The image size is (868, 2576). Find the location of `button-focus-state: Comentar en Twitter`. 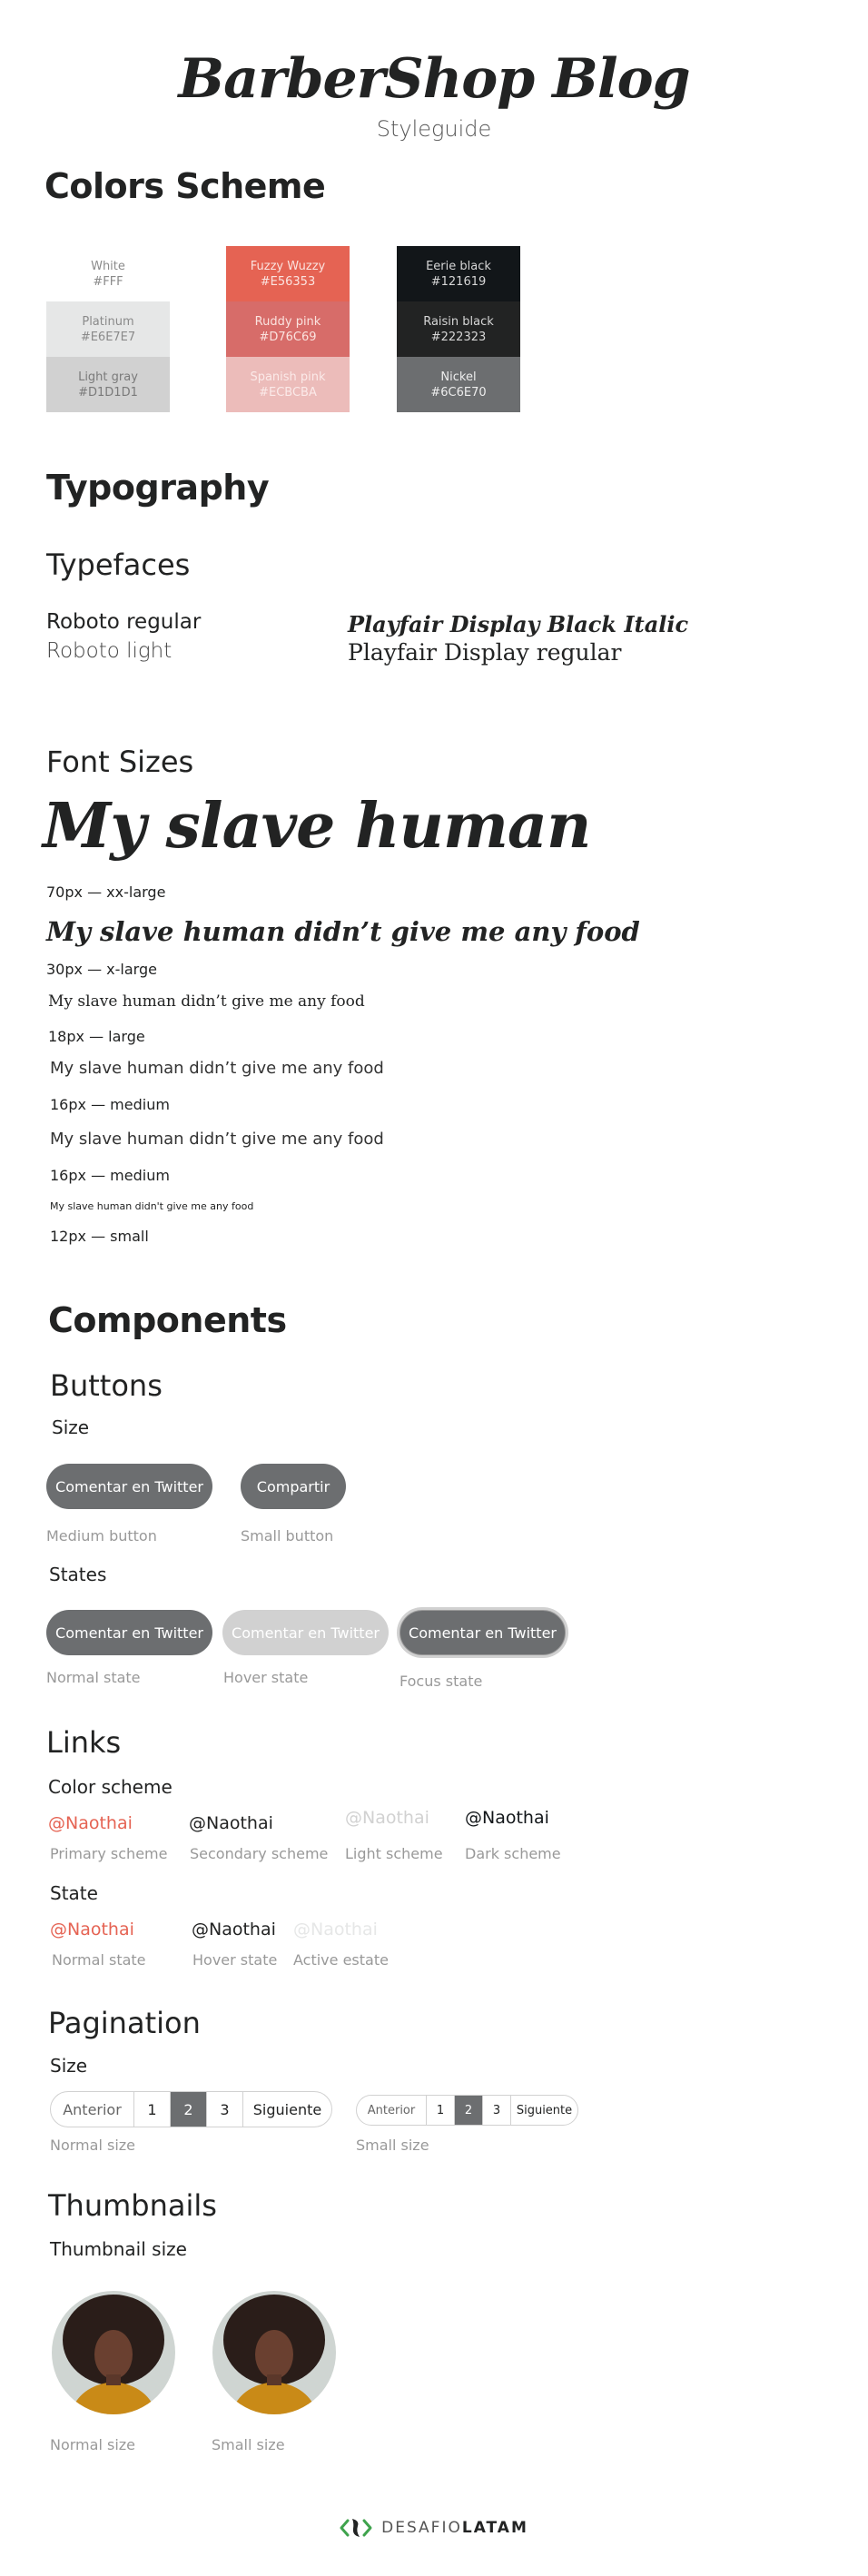

button-focus-state: Comentar en Twitter is located at coordinates (483, 1632).